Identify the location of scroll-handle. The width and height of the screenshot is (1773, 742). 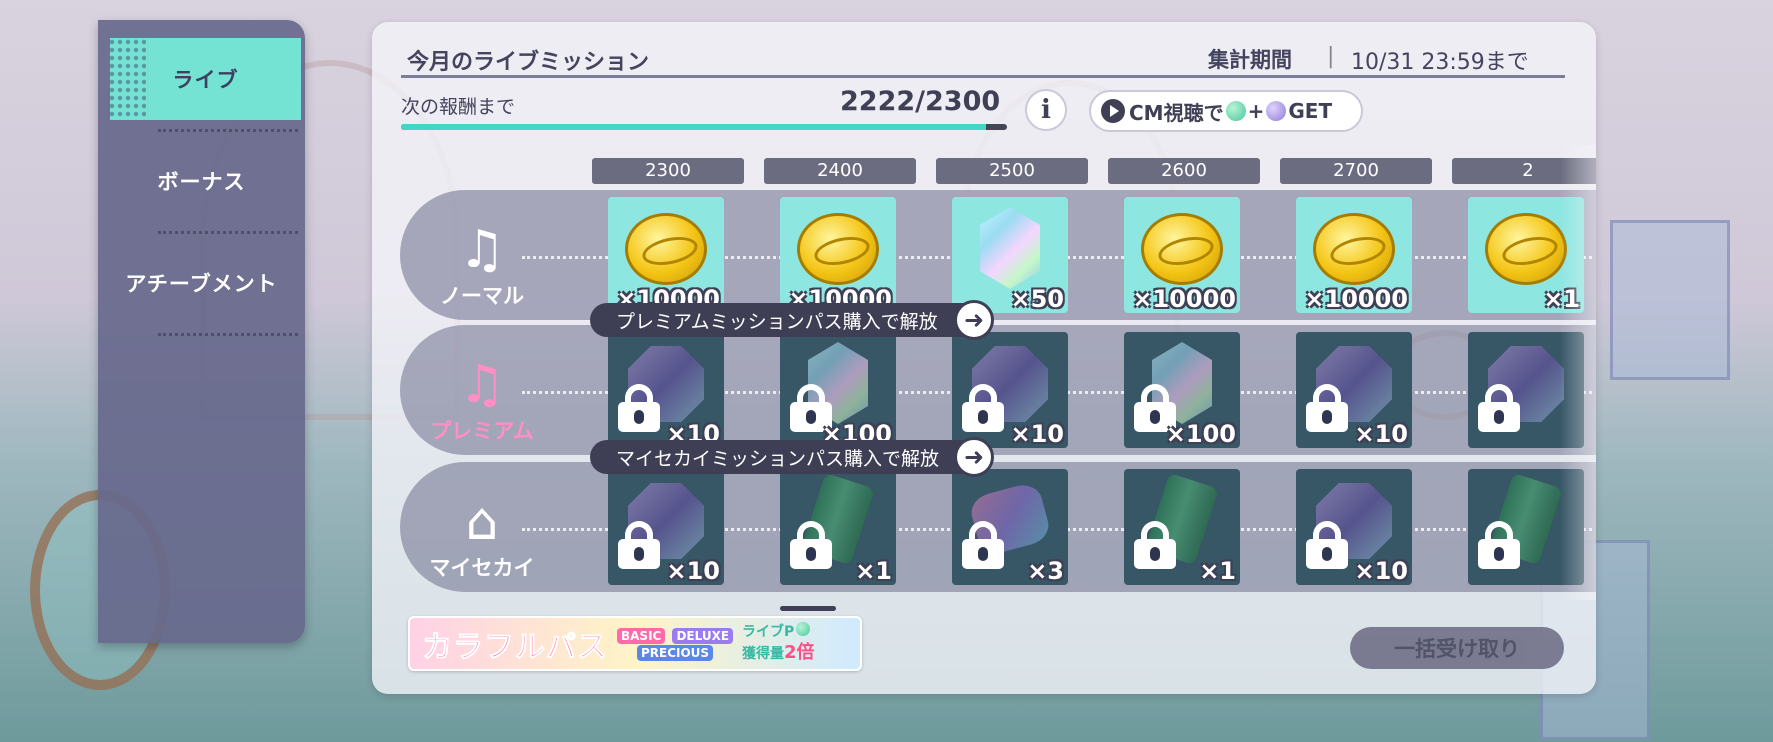
(808, 608).